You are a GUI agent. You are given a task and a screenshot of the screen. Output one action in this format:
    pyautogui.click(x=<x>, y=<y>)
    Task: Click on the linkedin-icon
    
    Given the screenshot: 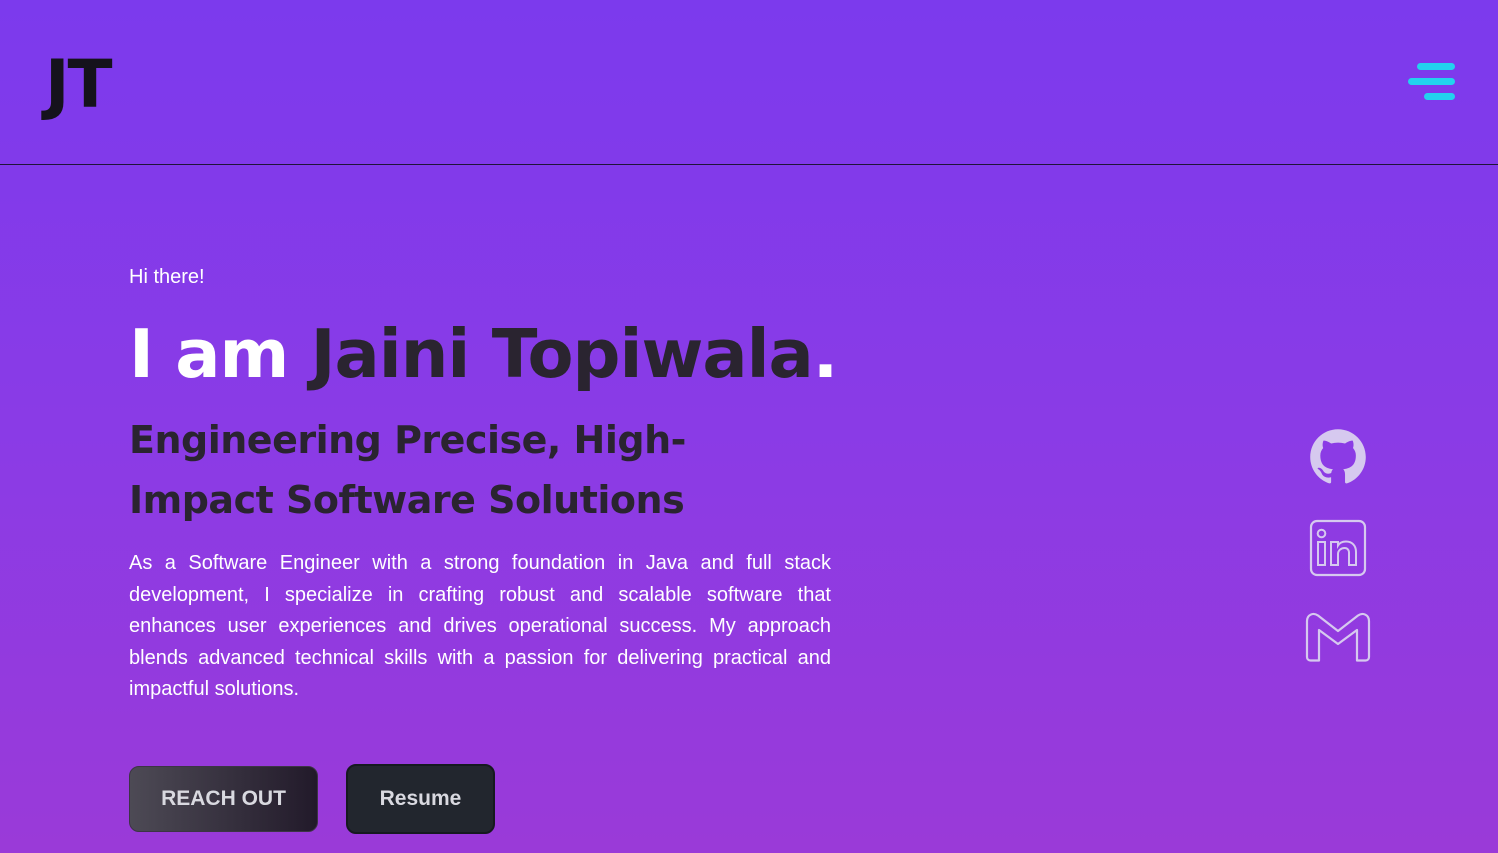 What is the action you would take?
    pyautogui.click(x=1338, y=548)
    